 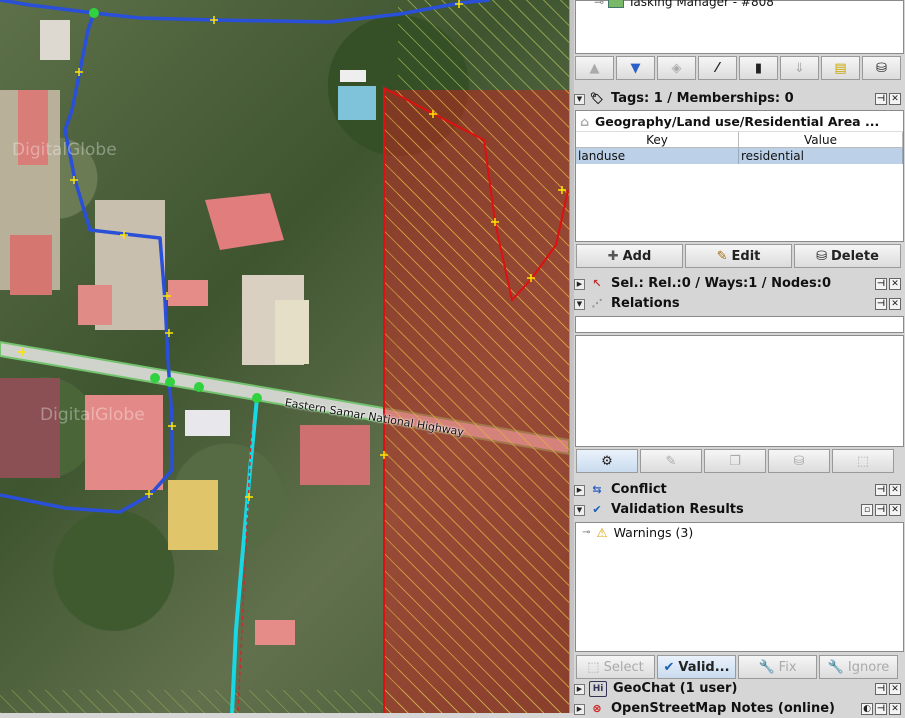 What do you see at coordinates (701, 4) in the screenshot?
I see `layer-item-label: Tasking Manager - #808` at bounding box center [701, 4].